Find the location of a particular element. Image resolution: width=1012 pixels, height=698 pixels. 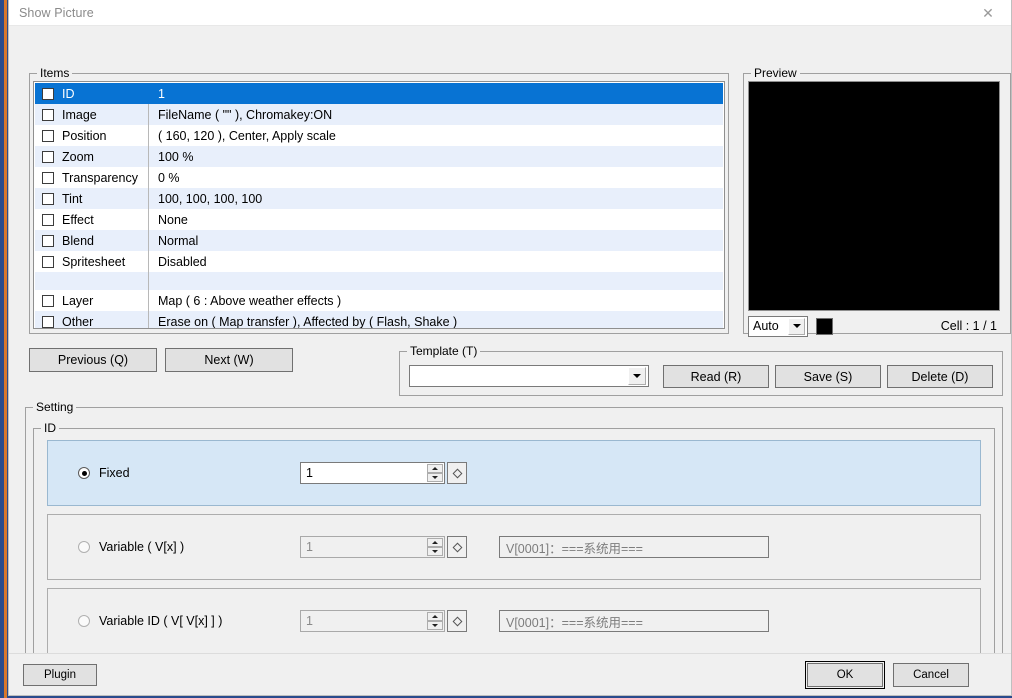

items-row-name-cell: Transparency is located at coordinates (92, 177).